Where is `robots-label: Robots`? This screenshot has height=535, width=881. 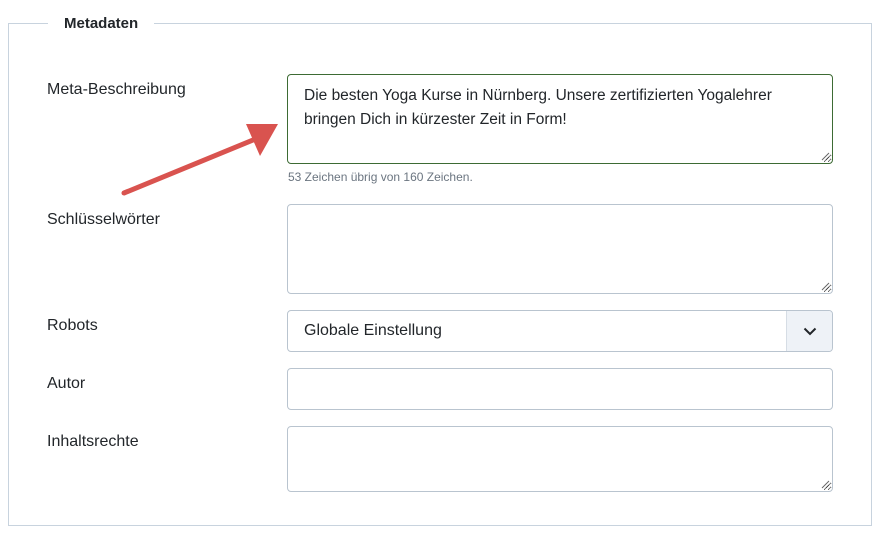 robots-label: Robots is located at coordinates (72, 325).